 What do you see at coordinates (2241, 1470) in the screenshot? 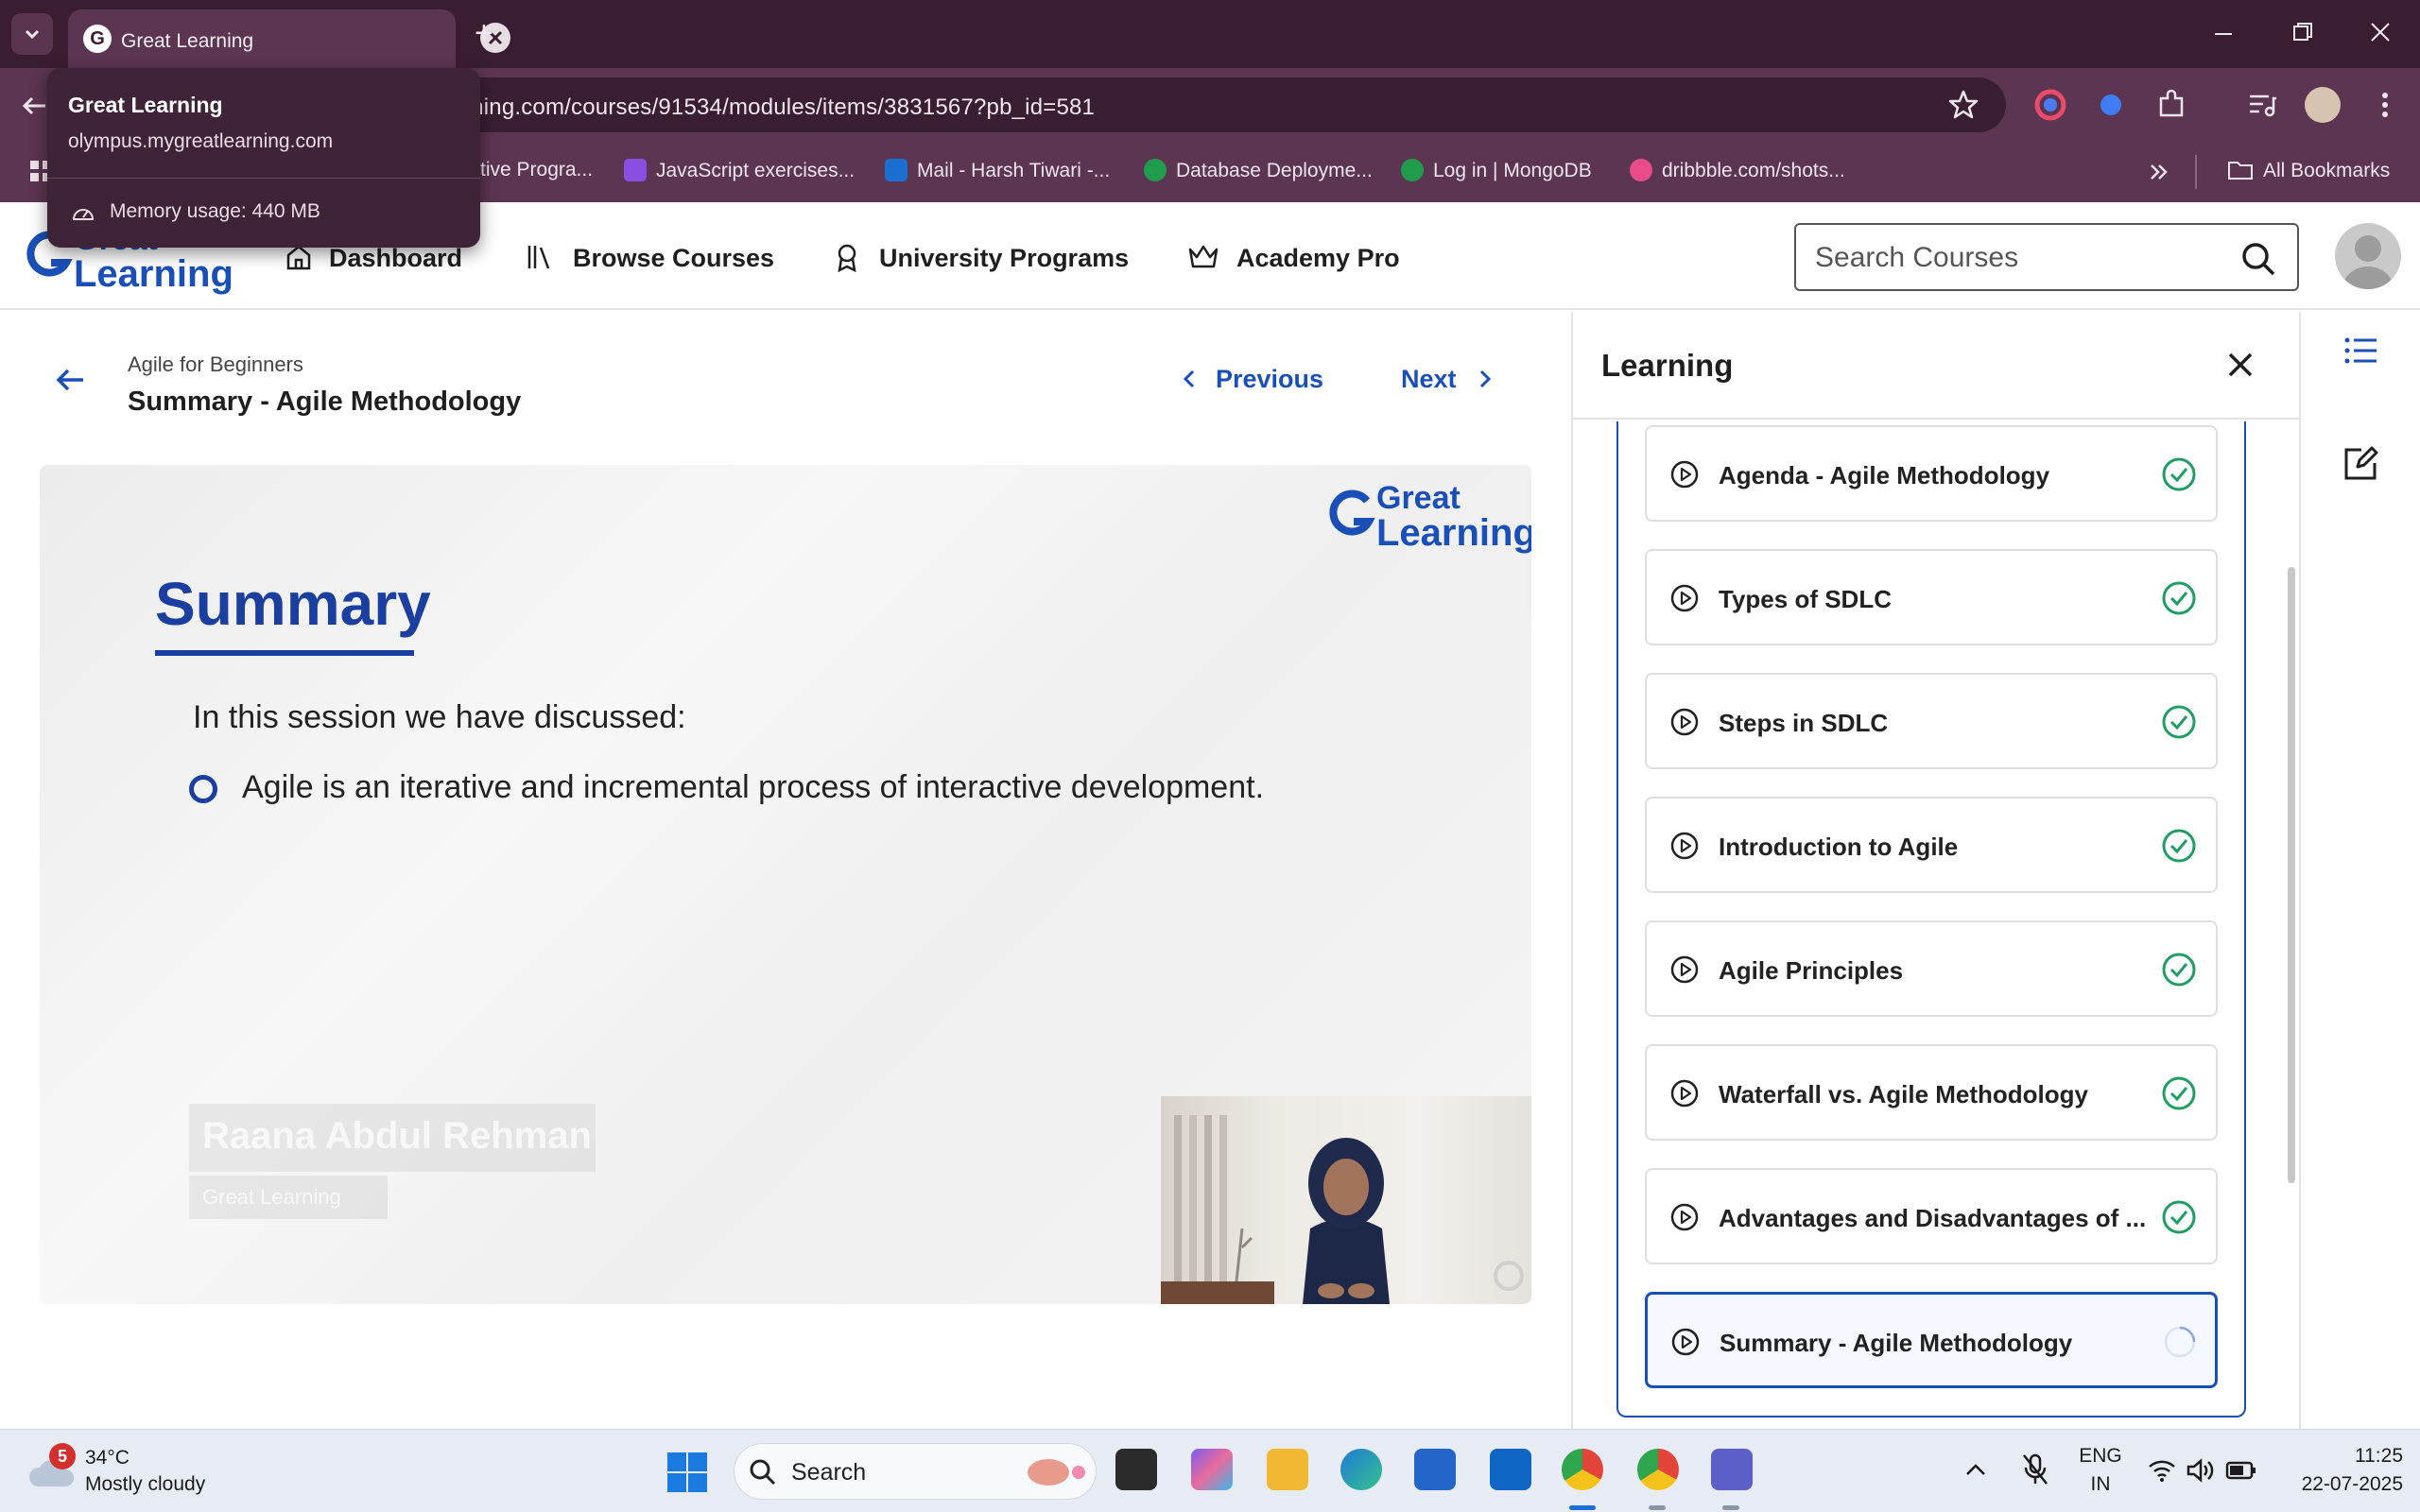
I see `battery-icon` at bounding box center [2241, 1470].